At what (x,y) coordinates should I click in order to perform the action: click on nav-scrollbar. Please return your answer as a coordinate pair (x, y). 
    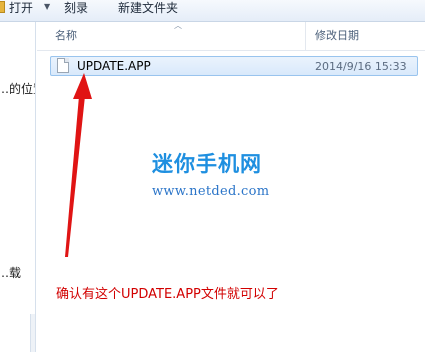
    Looking at the image, I should click on (32, 333).